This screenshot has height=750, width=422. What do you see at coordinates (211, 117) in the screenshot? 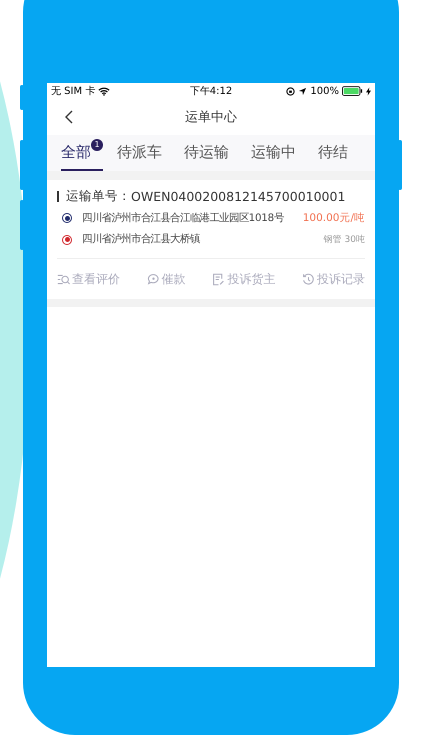
I see `page-title: 运单中心` at bounding box center [211, 117].